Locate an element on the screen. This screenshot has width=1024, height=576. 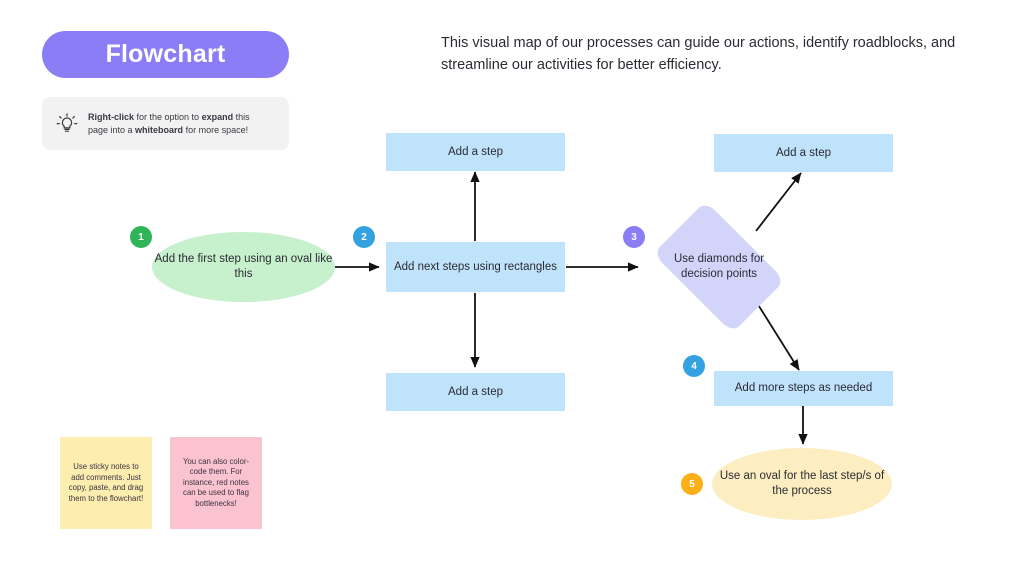
lightbulb-icon is located at coordinates (67, 124).